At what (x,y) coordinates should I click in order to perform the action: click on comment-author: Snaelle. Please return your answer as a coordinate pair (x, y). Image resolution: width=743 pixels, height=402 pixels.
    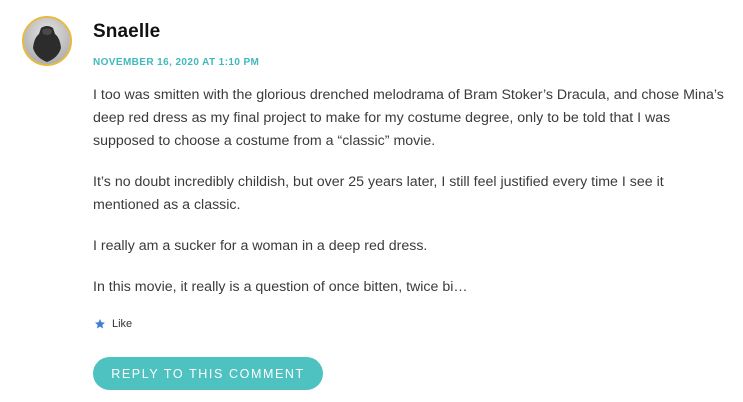
    Looking at the image, I should click on (126, 32).